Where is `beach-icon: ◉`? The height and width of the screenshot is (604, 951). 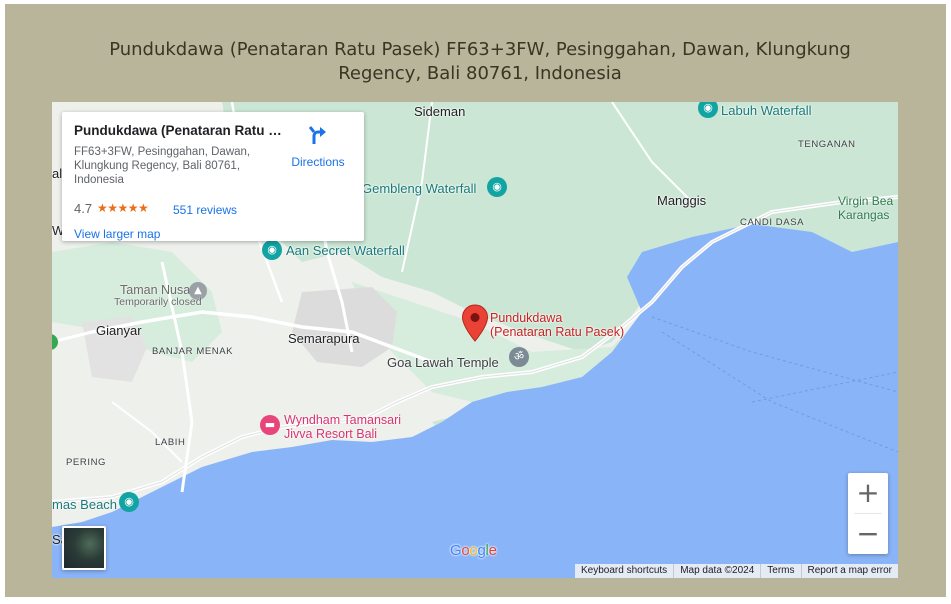 beach-icon: ◉ is located at coordinates (129, 502).